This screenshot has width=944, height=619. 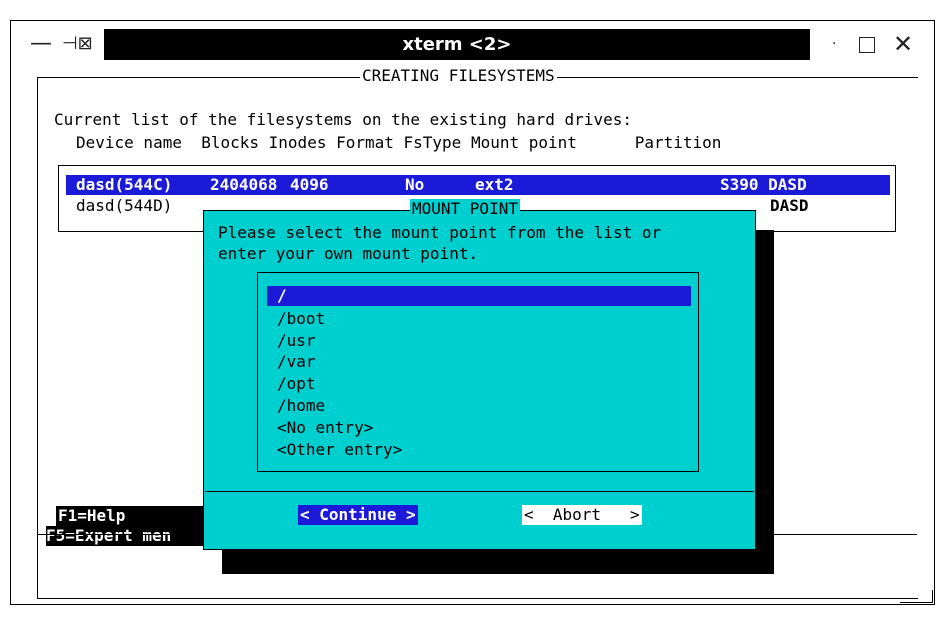 What do you see at coordinates (325, 428) in the screenshot?
I see `list-item: <No entry>` at bounding box center [325, 428].